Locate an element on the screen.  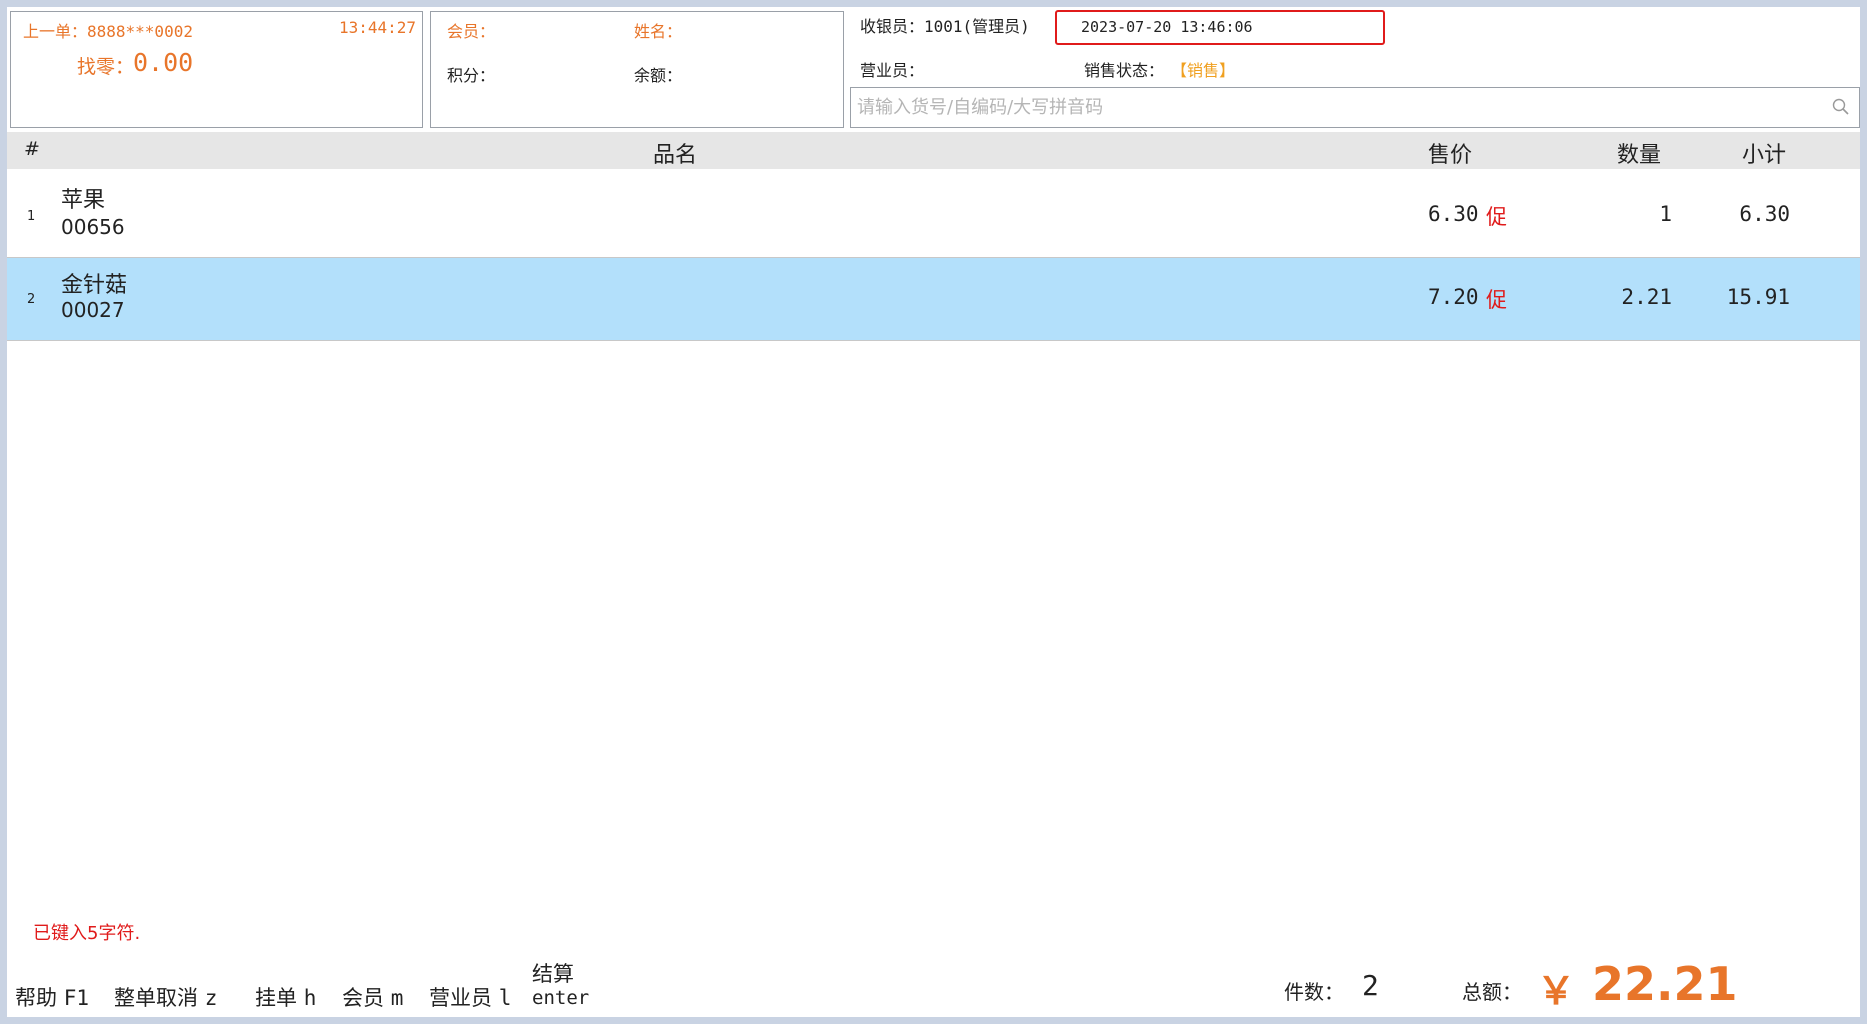
shortcut-key: z is located at coordinates (211, 998).